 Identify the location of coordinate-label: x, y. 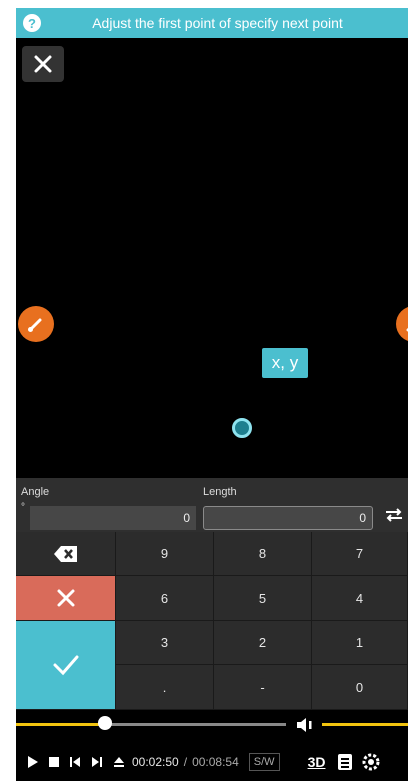
(285, 363).